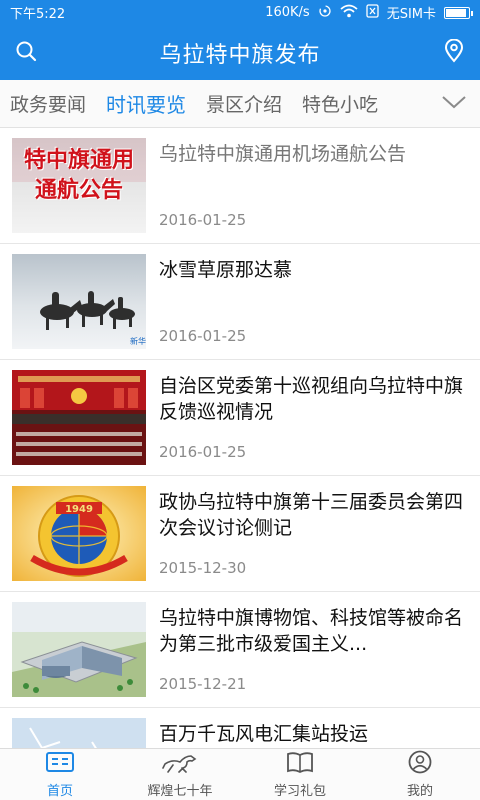 The image size is (480, 800). I want to click on thumbnail-text-line: 通航公告, so click(78, 190).